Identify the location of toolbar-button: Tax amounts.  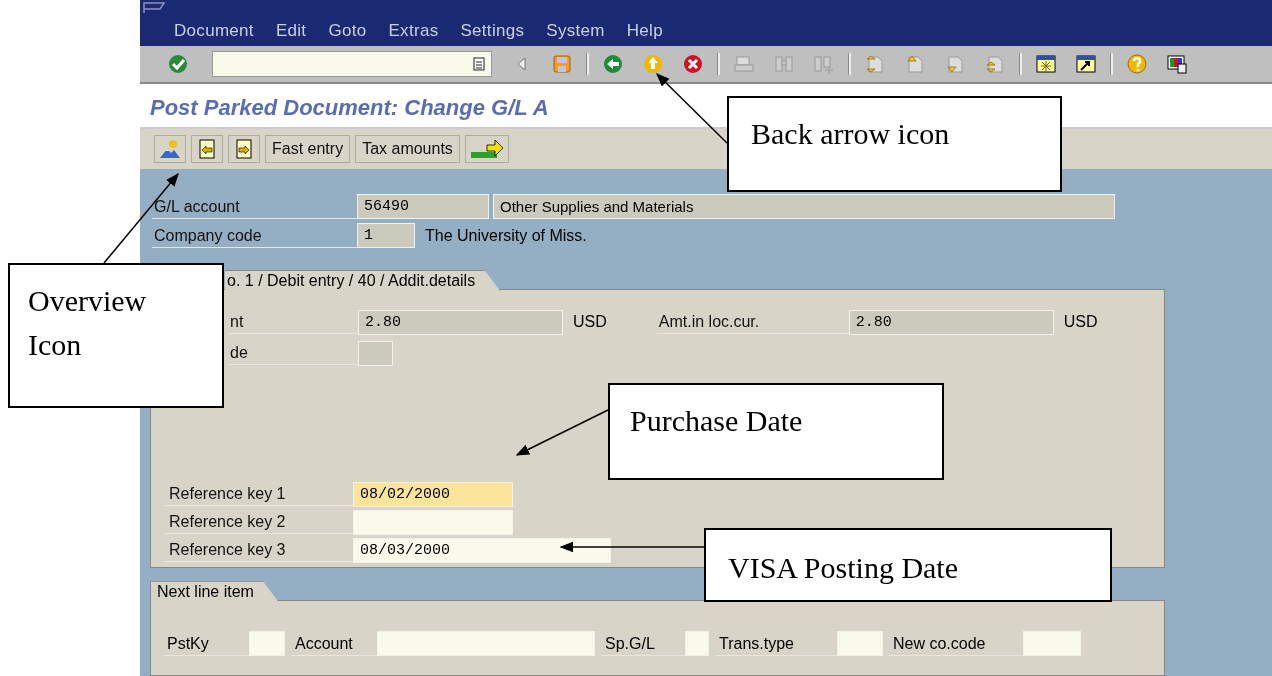
(407, 149).